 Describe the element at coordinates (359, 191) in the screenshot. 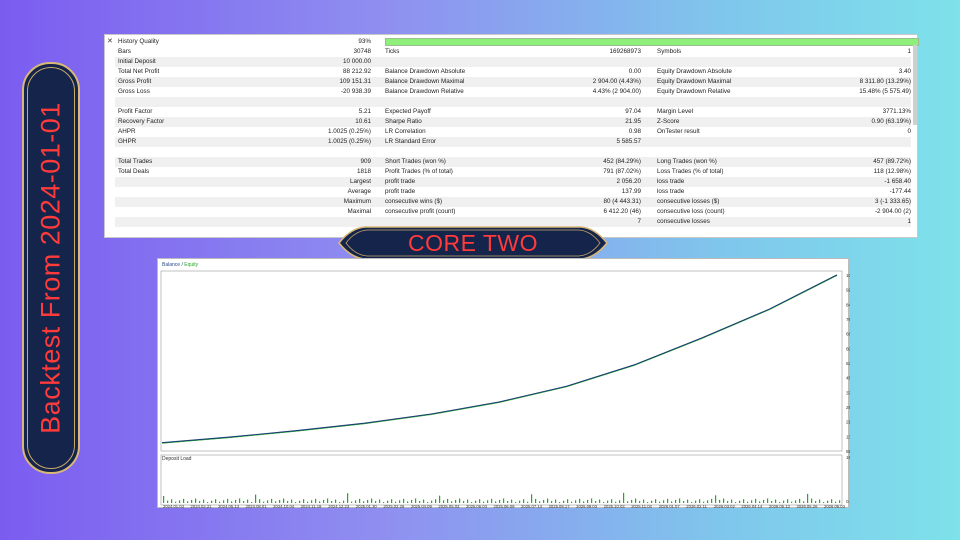

I see `table-cell: Average` at that location.